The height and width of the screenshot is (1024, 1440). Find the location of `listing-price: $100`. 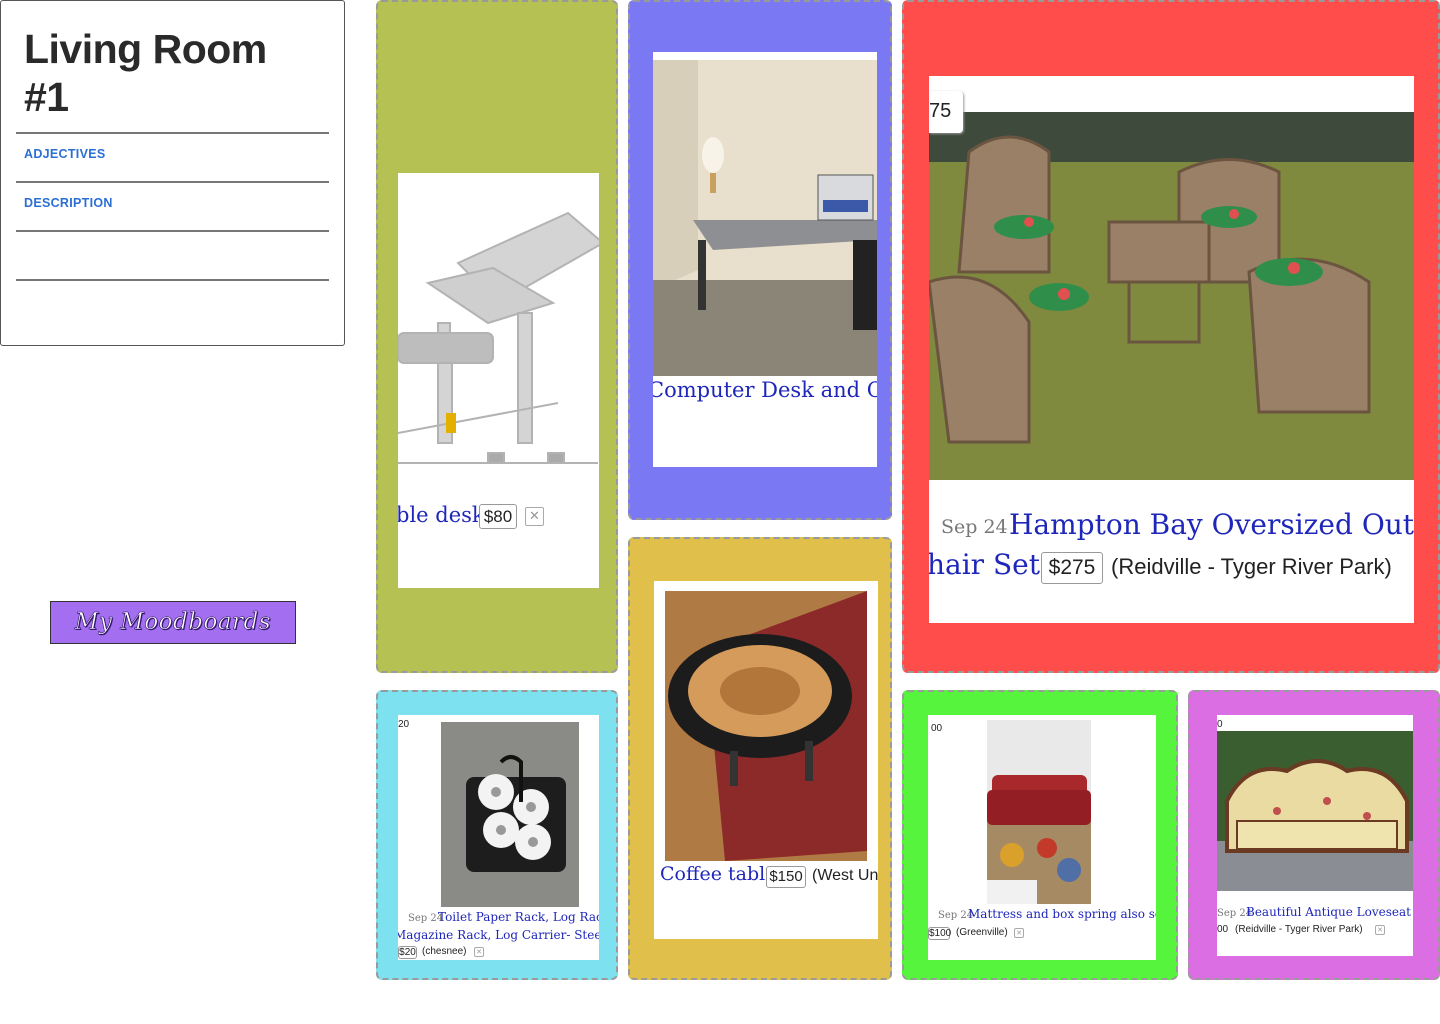

listing-price: $100 is located at coordinates (940, 933).